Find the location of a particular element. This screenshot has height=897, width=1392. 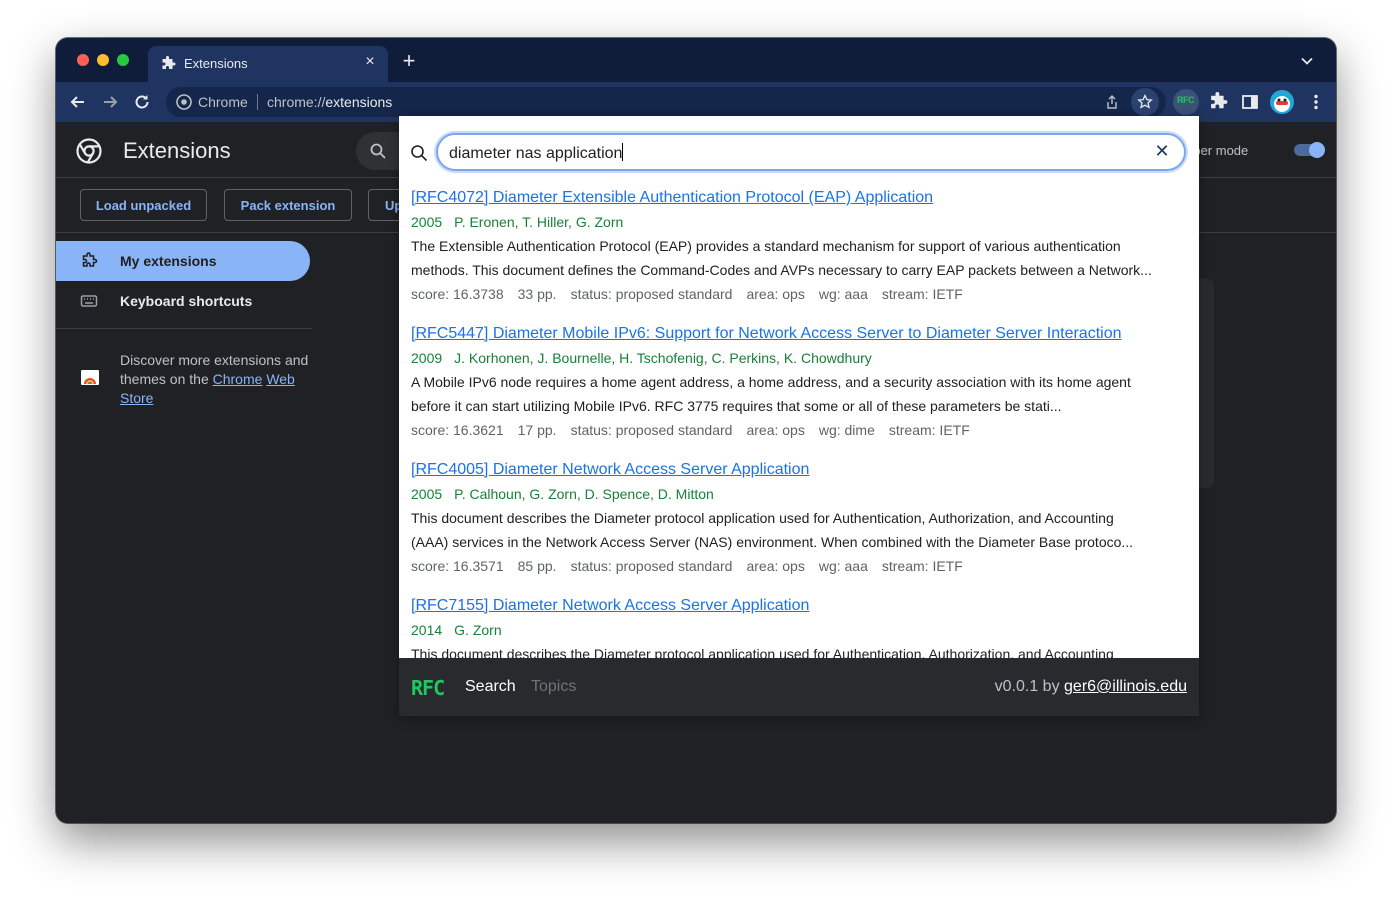

developer-mode-toggle is located at coordinates (1310, 150).